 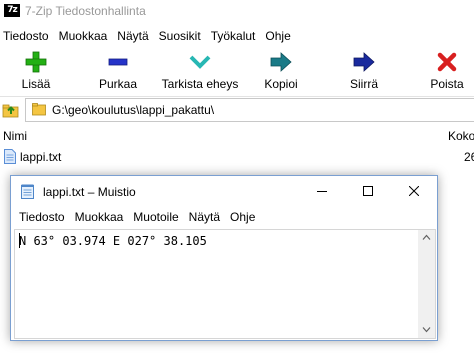 I want to click on extract-button-label: Purkaa, so click(x=118, y=84).